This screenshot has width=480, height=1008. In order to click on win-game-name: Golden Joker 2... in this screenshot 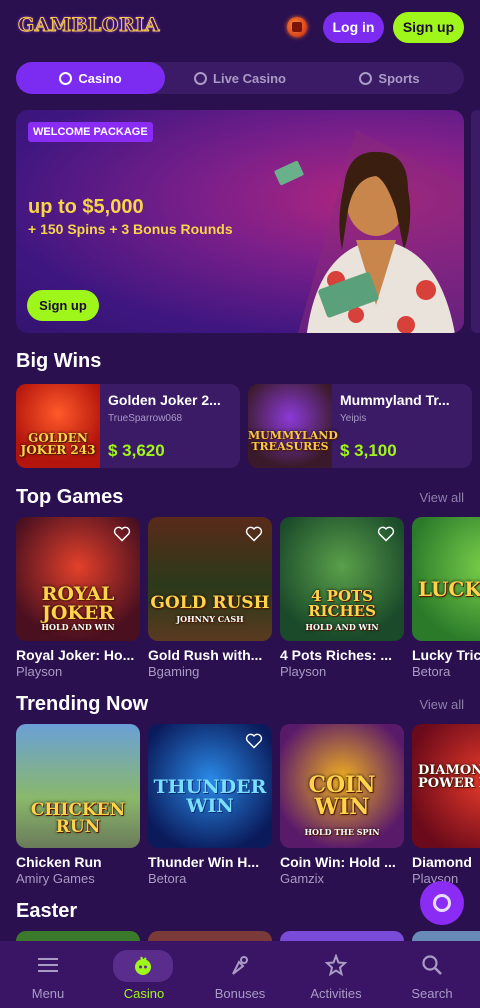, I will do `click(164, 400)`.